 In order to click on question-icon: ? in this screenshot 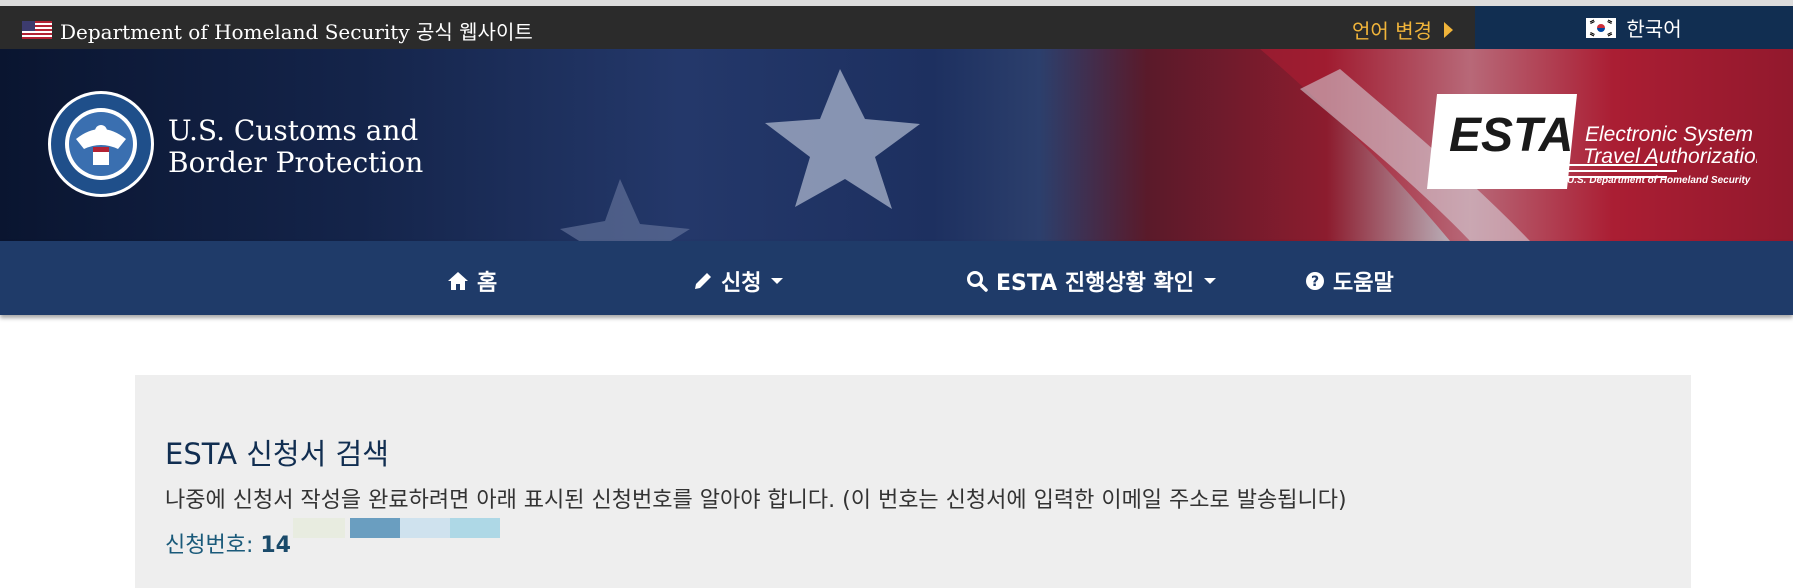, I will do `click(1315, 281)`.